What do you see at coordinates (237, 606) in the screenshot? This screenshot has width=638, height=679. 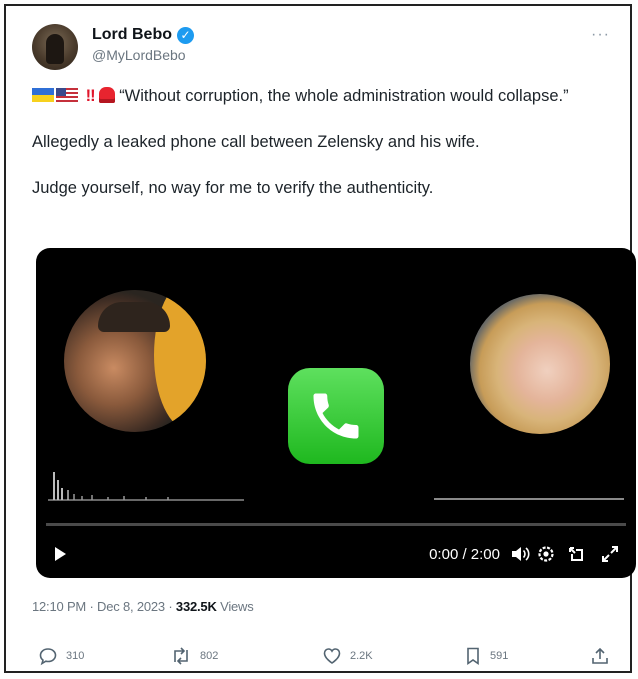 I see `views-label: Views` at bounding box center [237, 606].